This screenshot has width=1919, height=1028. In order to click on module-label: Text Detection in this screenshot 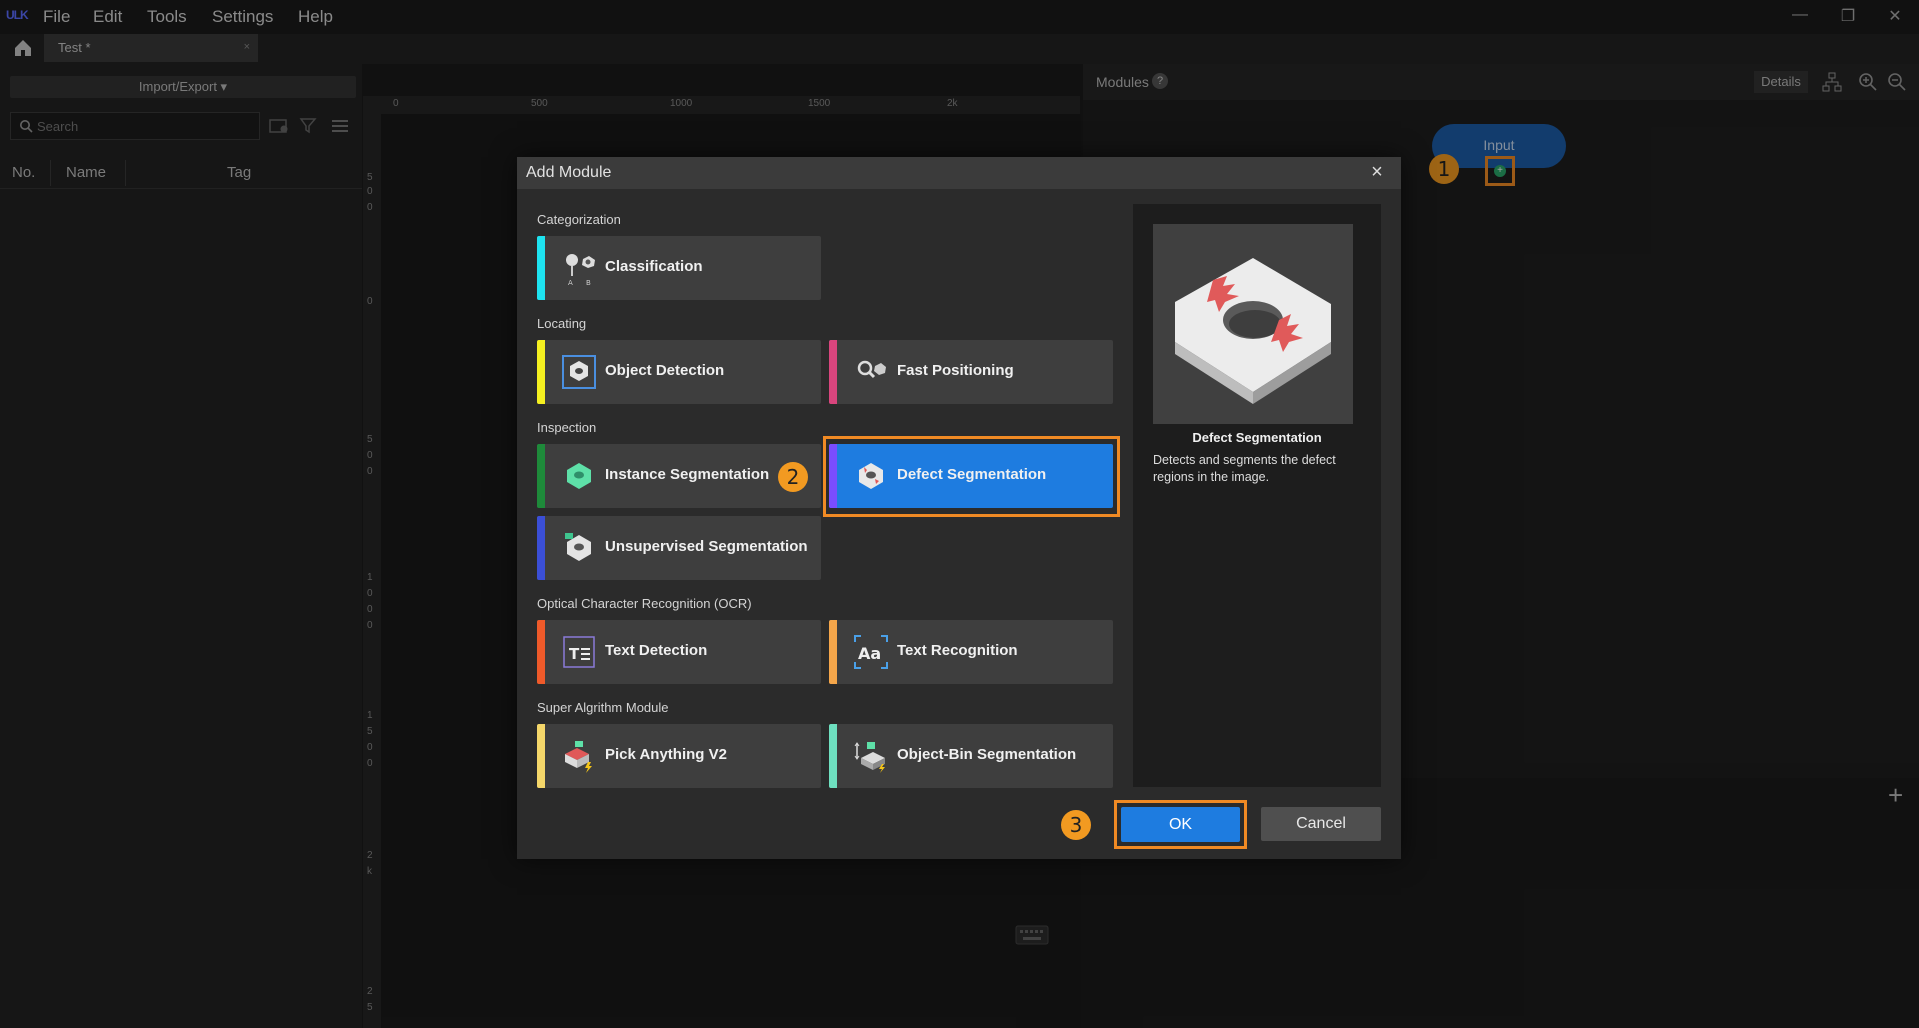, I will do `click(656, 650)`.